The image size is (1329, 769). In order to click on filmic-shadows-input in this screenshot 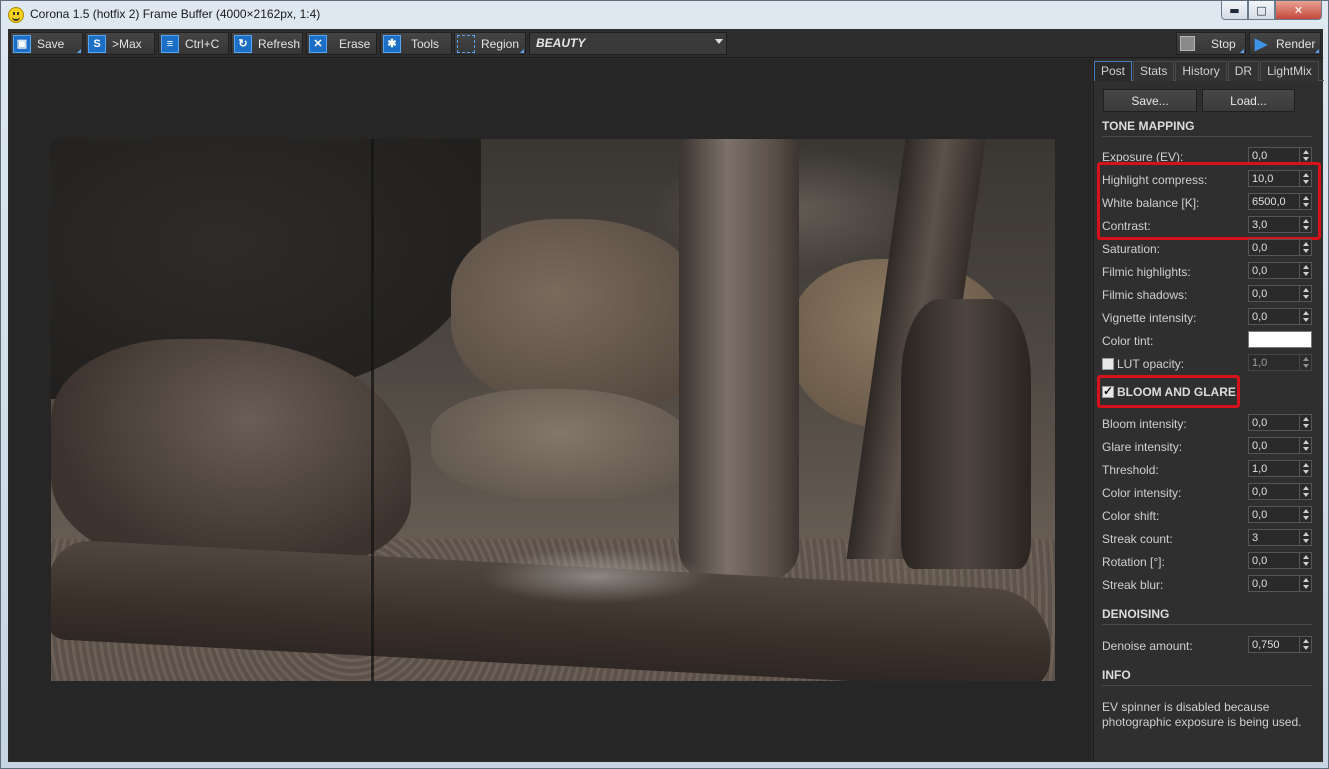, I will do `click(1274, 294)`.